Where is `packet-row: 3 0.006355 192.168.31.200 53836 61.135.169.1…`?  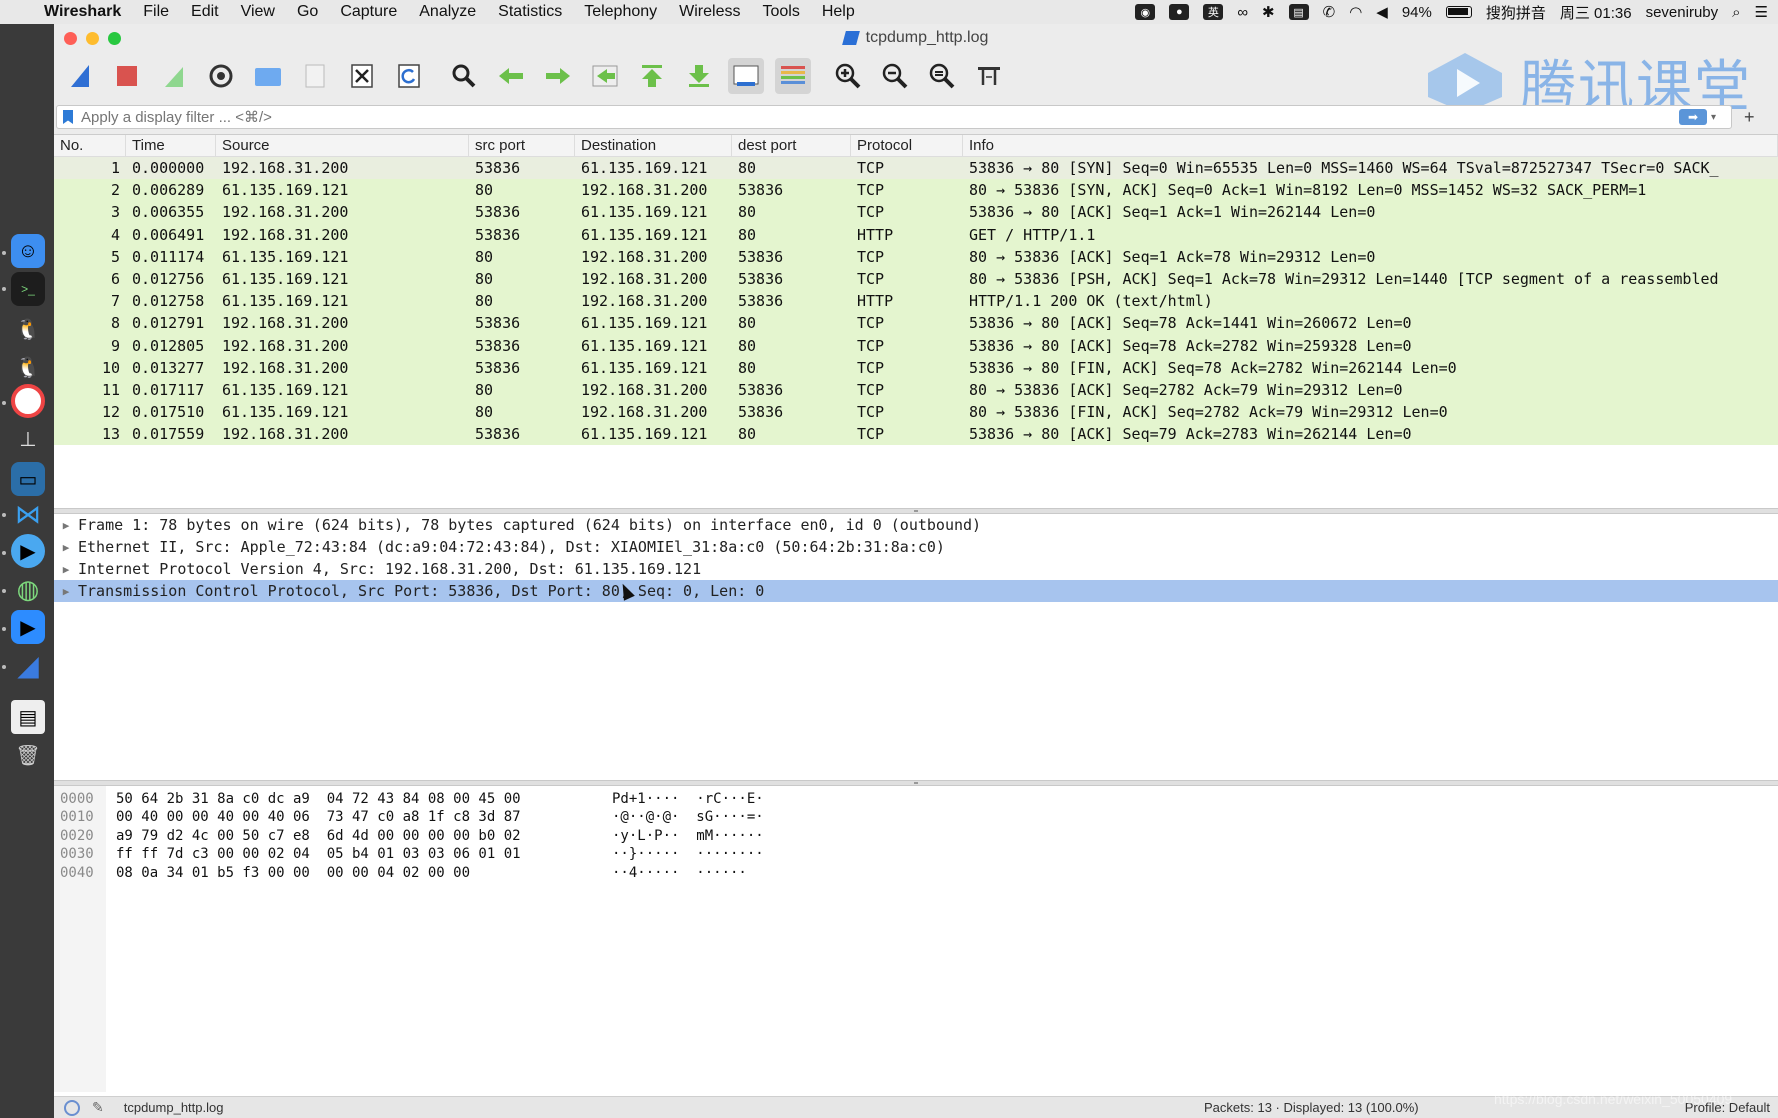 packet-row: 3 0.006355 192.168.31.200 53836 61.135.169.1… is located at coordinates (916, 212).